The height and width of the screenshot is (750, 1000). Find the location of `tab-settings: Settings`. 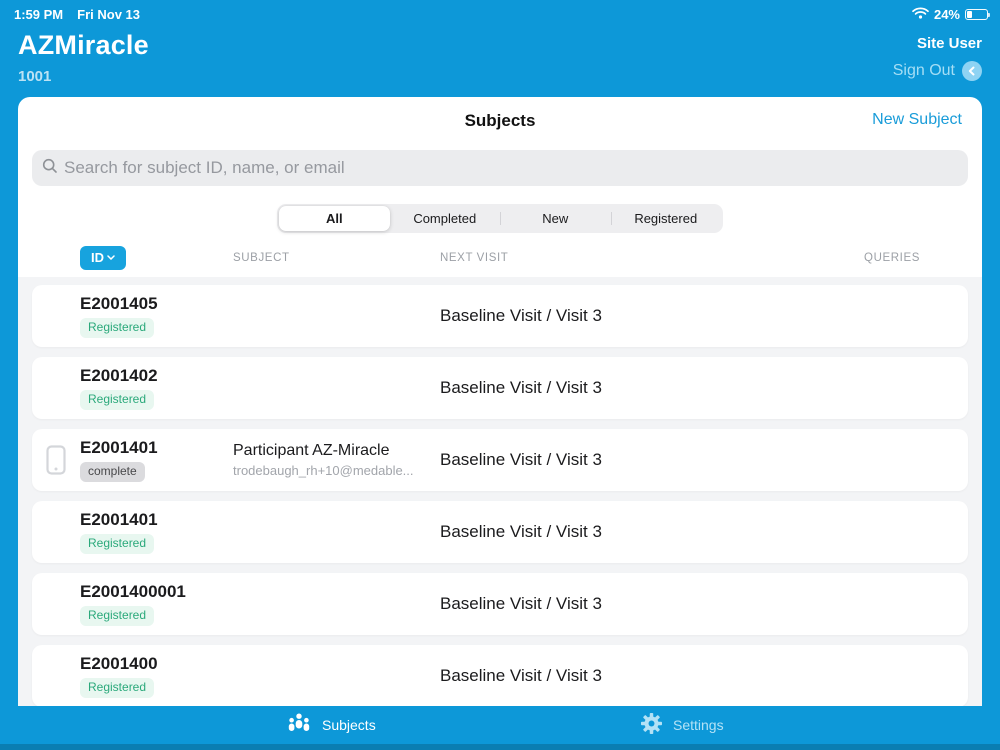

tab-settings: Settings is located at coordinates (682, 725).